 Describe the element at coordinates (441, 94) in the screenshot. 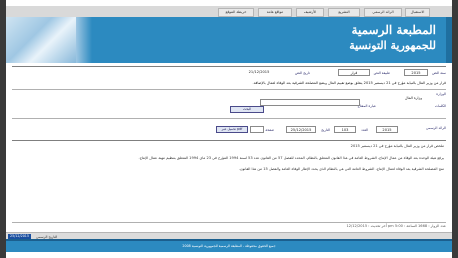

I see `ministry-label: الوزارة` at that location.